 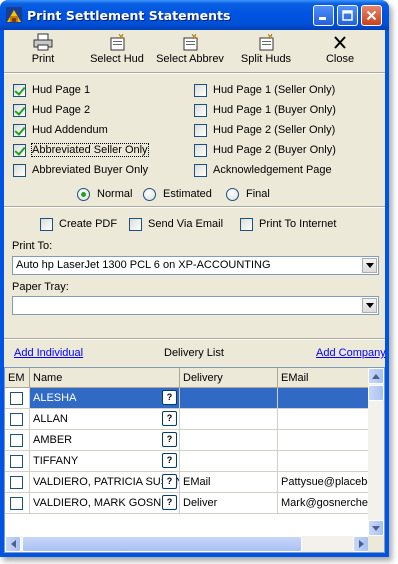 I want to click on hud-page-2-checkbox: Hud Page 2, so click(x=51, y=110).